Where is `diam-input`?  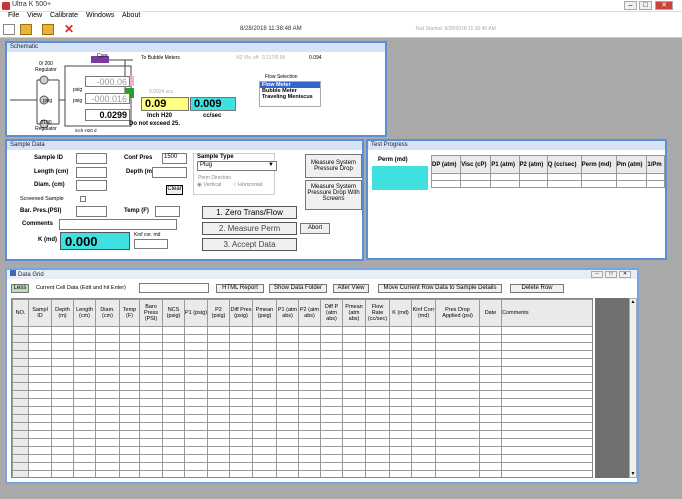
diam-input is located at coordinates (91, 185).